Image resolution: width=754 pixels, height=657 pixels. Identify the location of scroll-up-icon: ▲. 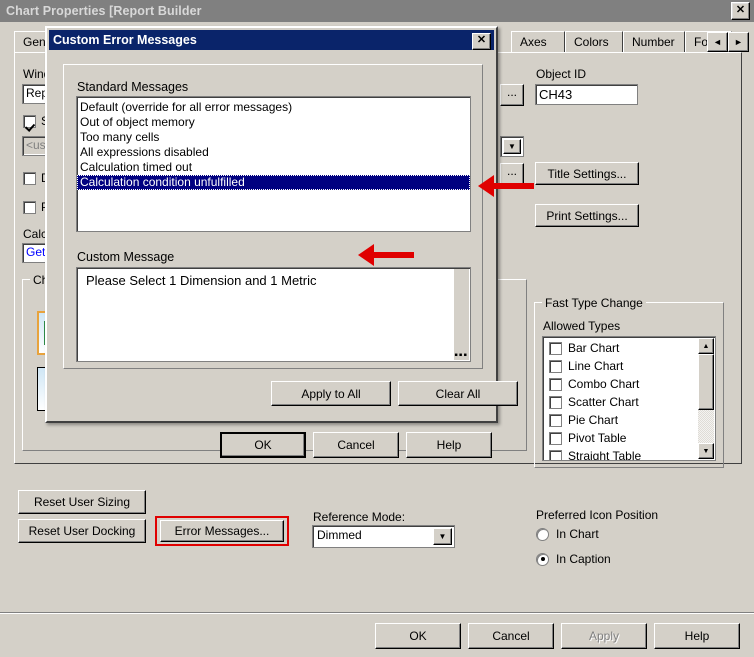
(706, 346).